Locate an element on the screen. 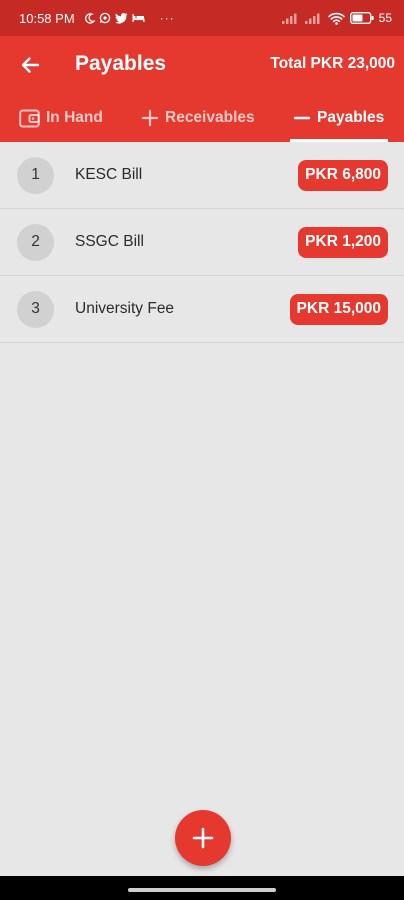 Image resolution: width=404 pixels, height=900 pixels. amount-badge: PKR 1,200 is located at coordinates (343, 242).